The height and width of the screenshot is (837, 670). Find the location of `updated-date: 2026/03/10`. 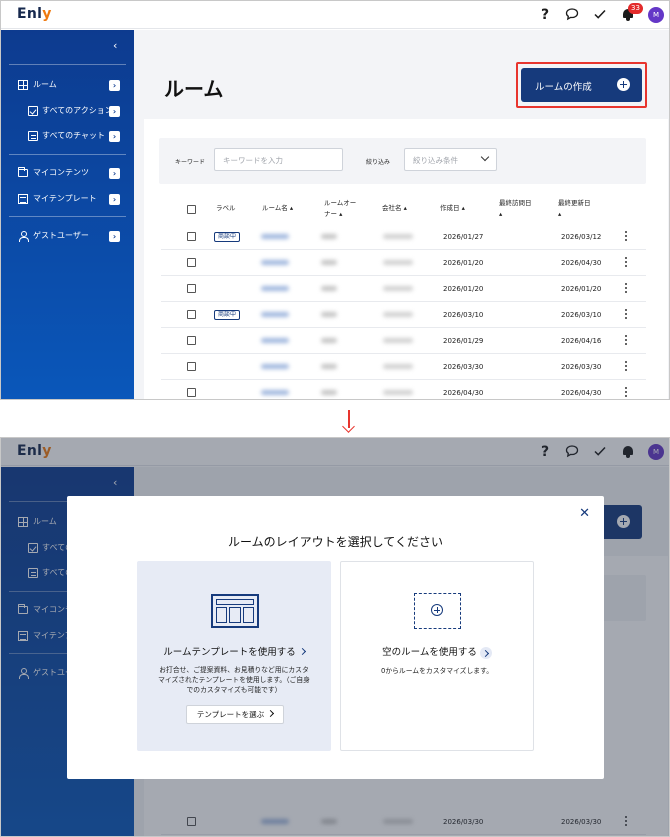

updated-date: 2026/03/10 is located at coordinates (581, 315).